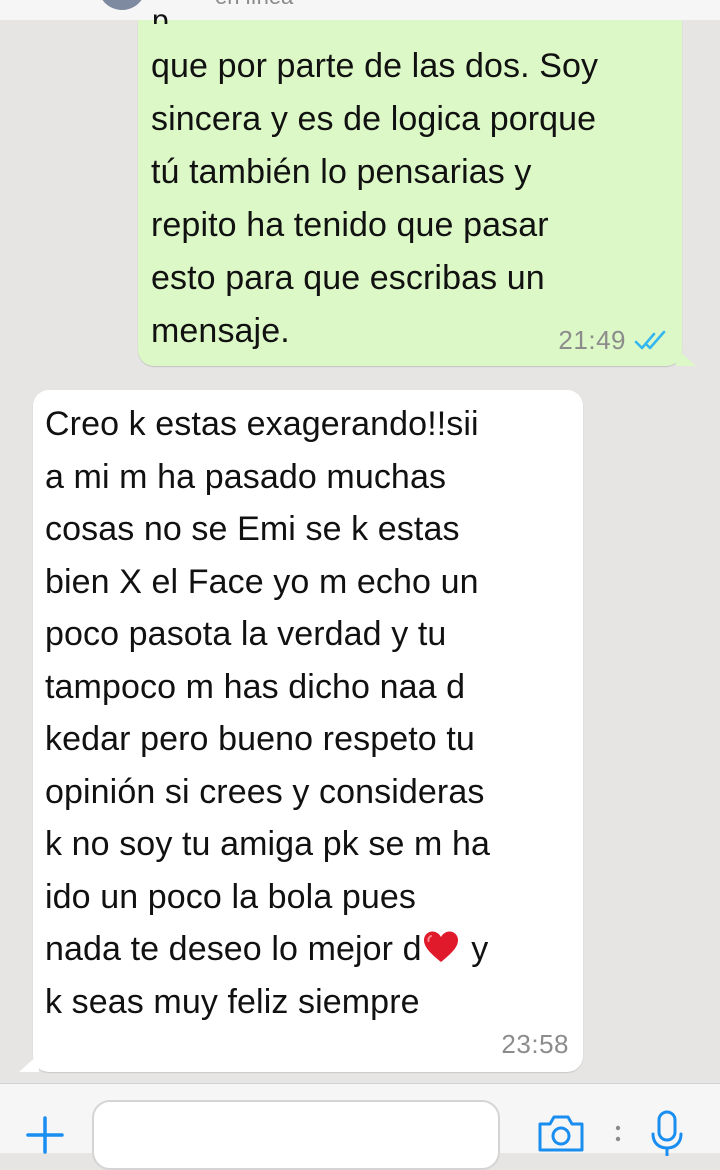 The height and width of the screenshot is (1170, 720). I want to click on message-input-bar, so click(360, 1126).